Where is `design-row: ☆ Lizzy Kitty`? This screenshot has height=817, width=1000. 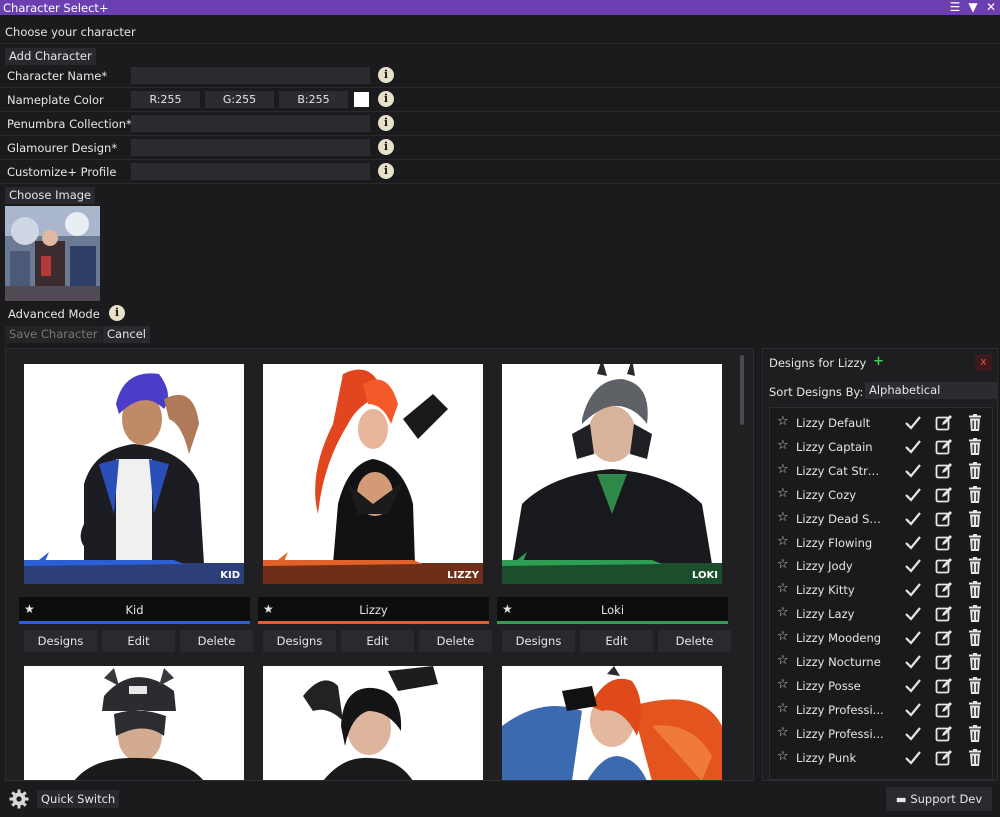
design-row: ☆ Lizzy Kitty is located at coordinates (881, 590).